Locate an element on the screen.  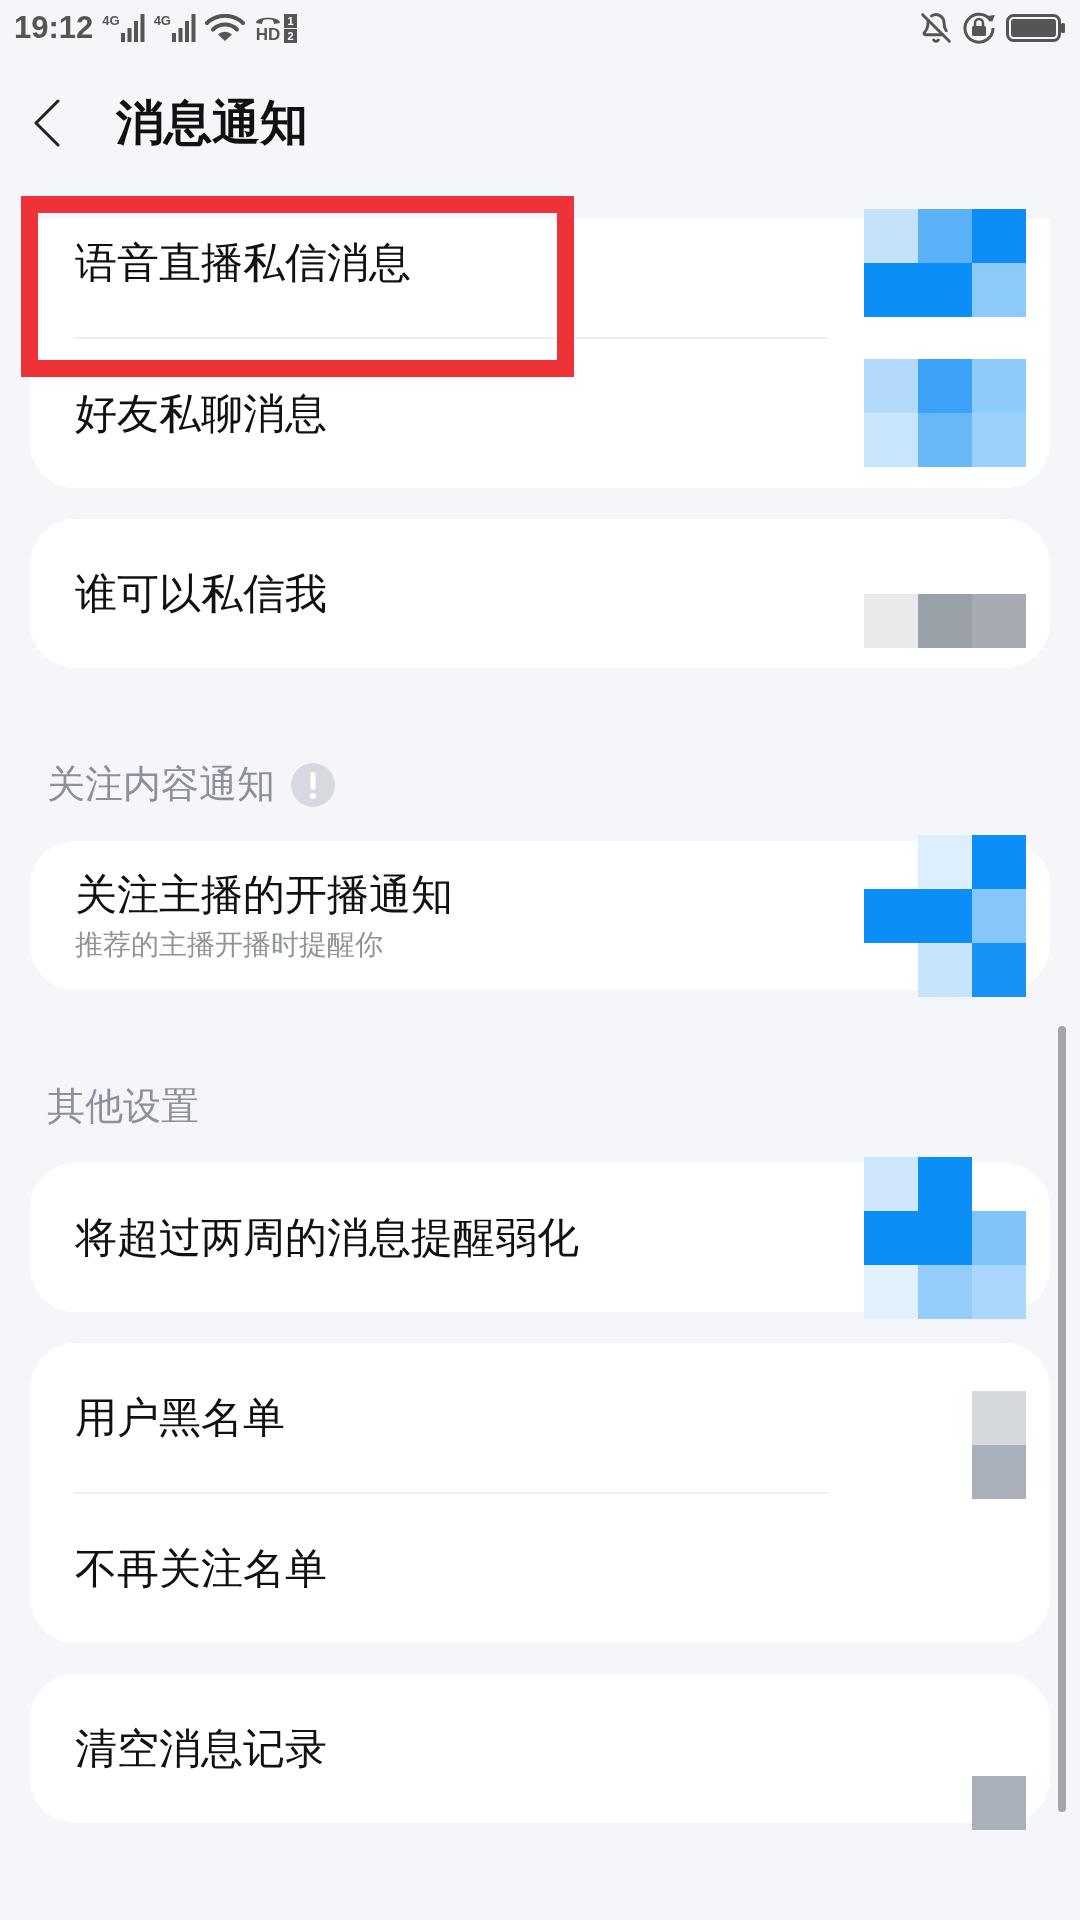
rotation-lock-icon is located at coordinates (979, 28).